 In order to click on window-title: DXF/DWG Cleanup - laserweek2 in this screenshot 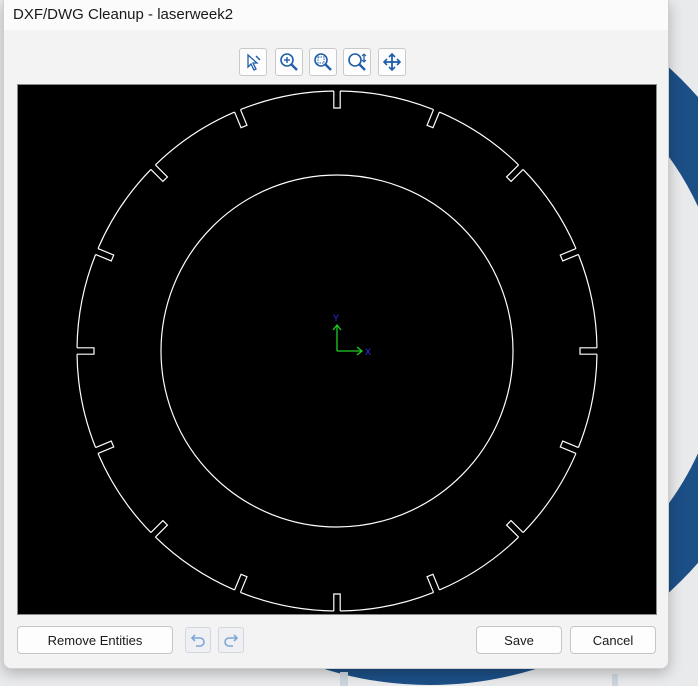, I will do `click(123, 14)`.